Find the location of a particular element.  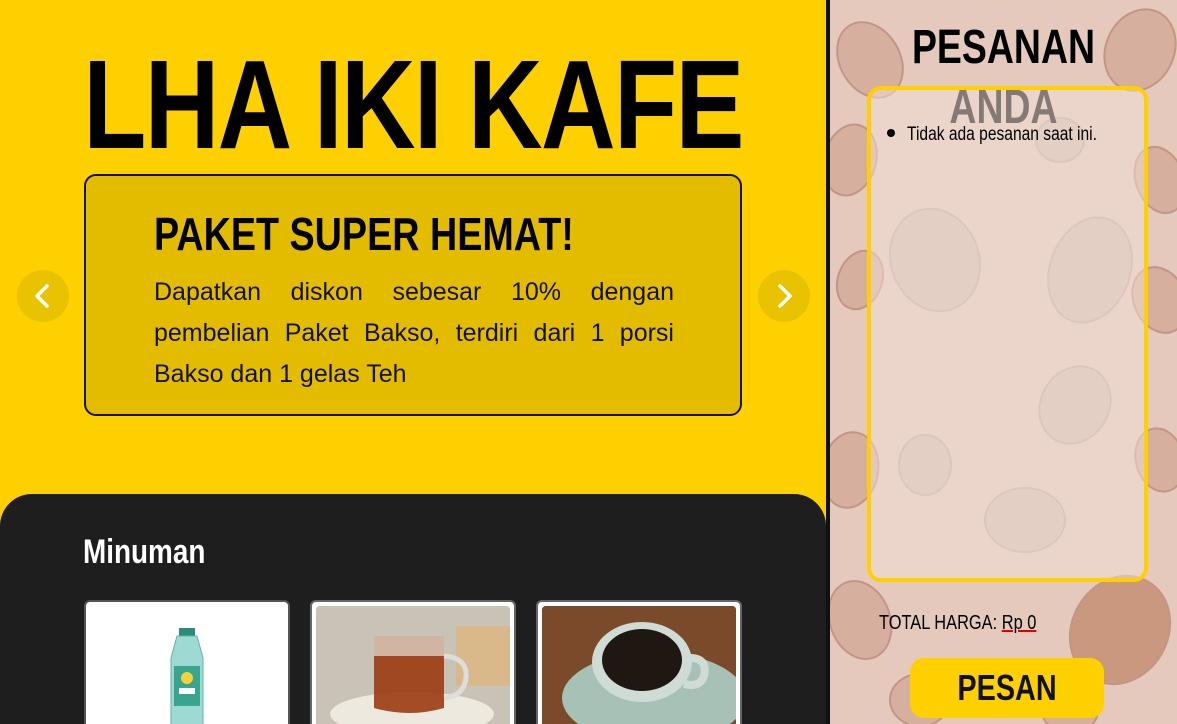

carousel-prev-button is located at coordinates (43, 296).